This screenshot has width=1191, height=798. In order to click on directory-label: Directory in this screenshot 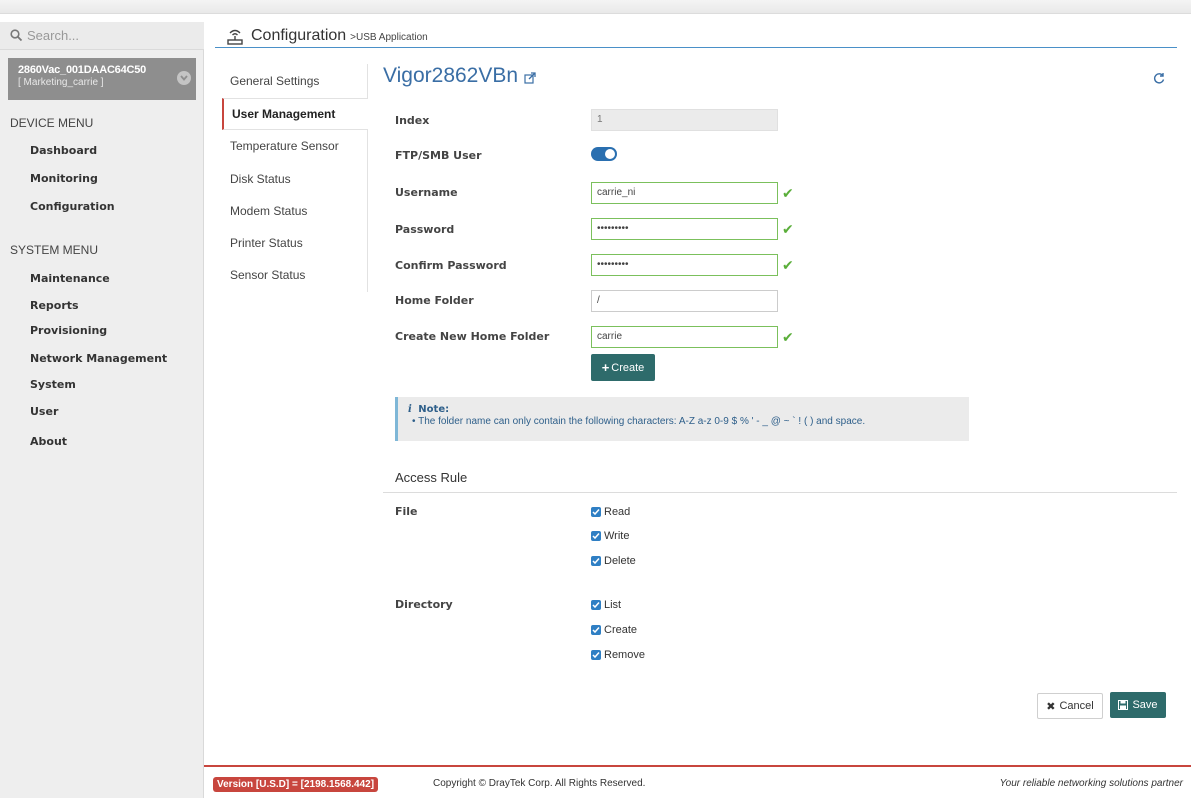, I will do `click(424, 604)`.